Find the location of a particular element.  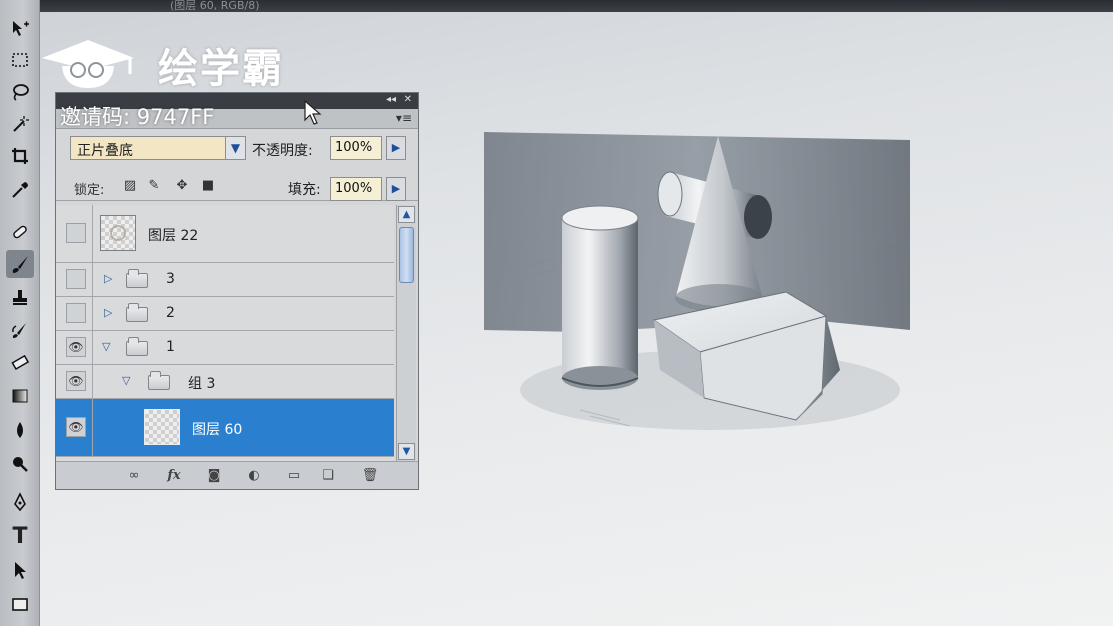

layer-row-group-2: ▷ 2 is located at coordinates (225, 314).